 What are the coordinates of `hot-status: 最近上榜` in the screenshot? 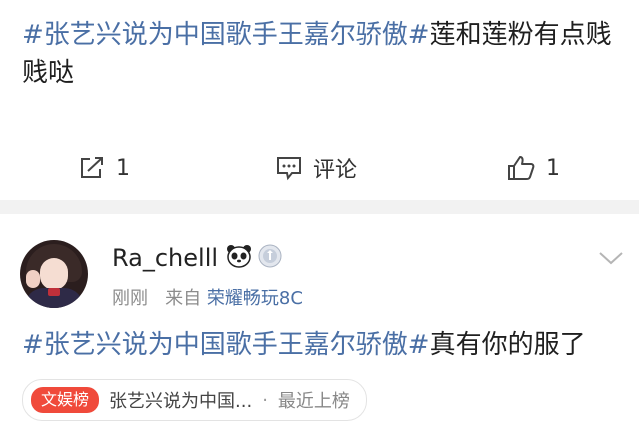 It's located at (313, 401).